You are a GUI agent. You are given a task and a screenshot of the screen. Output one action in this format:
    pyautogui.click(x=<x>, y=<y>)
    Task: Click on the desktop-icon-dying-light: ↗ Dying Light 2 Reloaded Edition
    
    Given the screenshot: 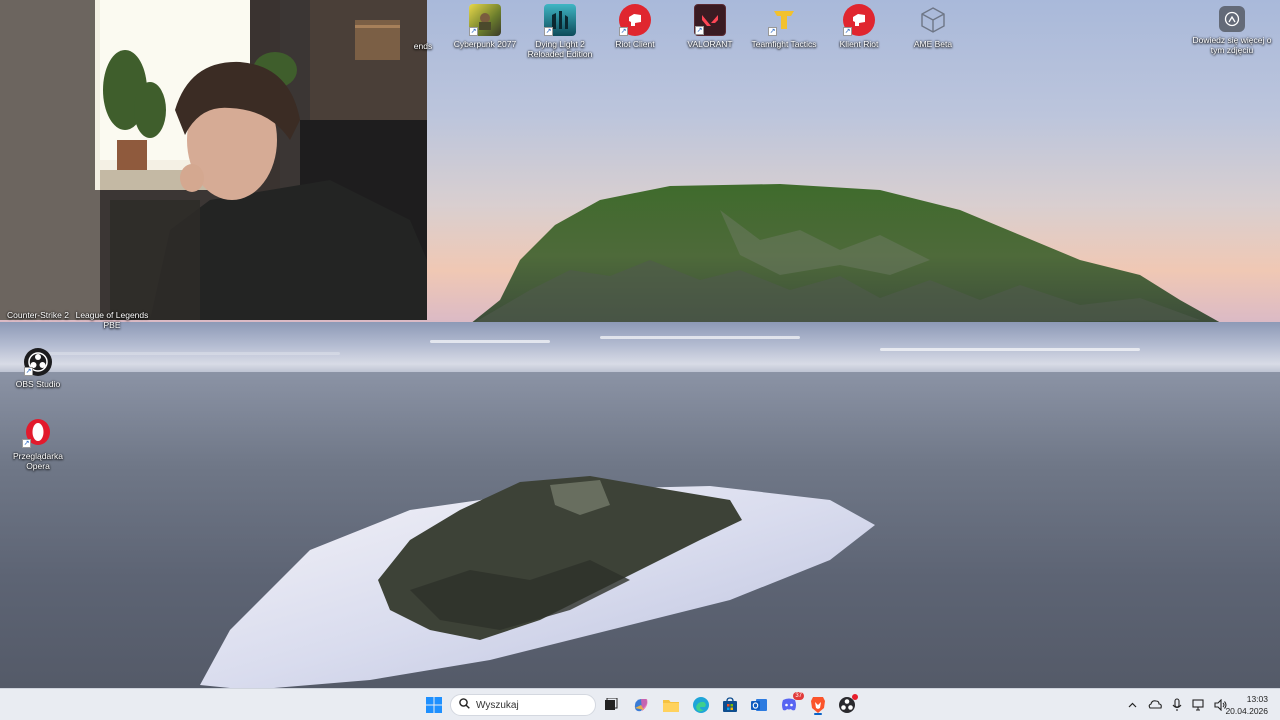 What is the action you would take?
    pyautogui.click(x=560, y=31)
    